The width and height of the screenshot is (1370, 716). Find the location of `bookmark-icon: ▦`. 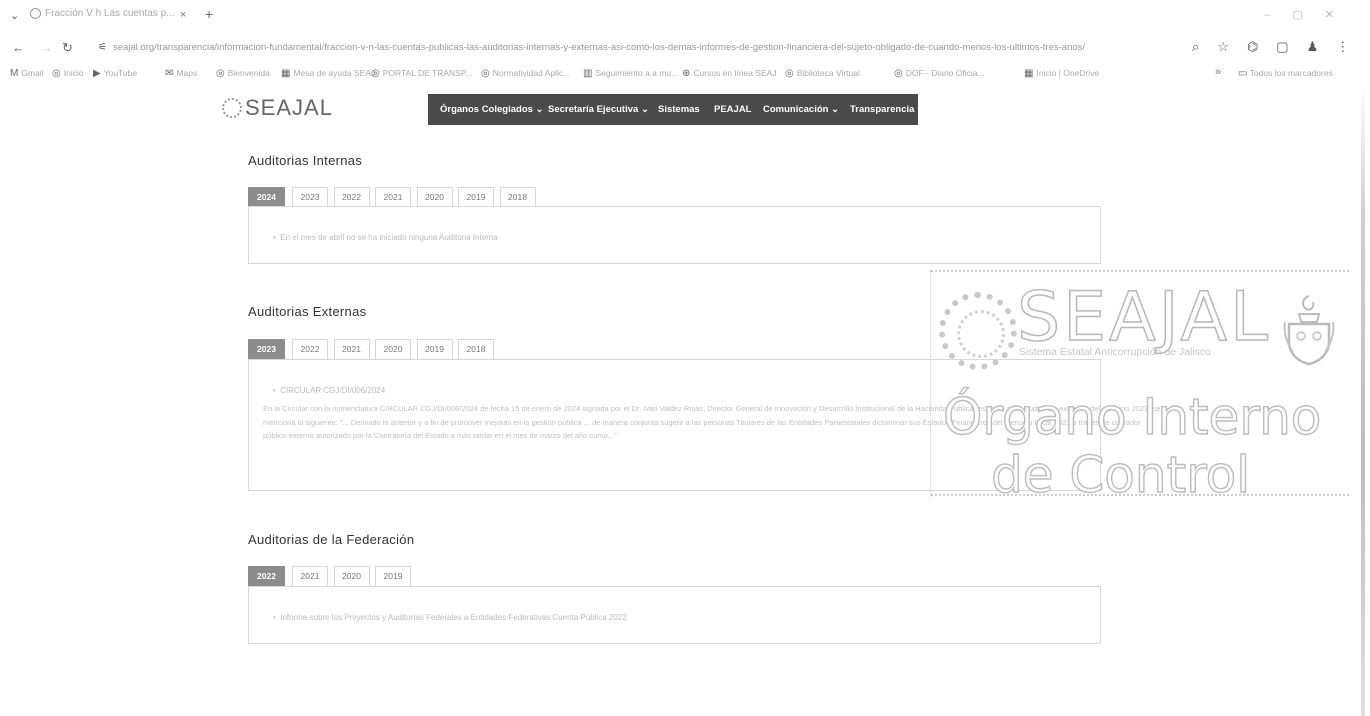

bookmark-icon: ▦ is located at coordinates (286, 73).